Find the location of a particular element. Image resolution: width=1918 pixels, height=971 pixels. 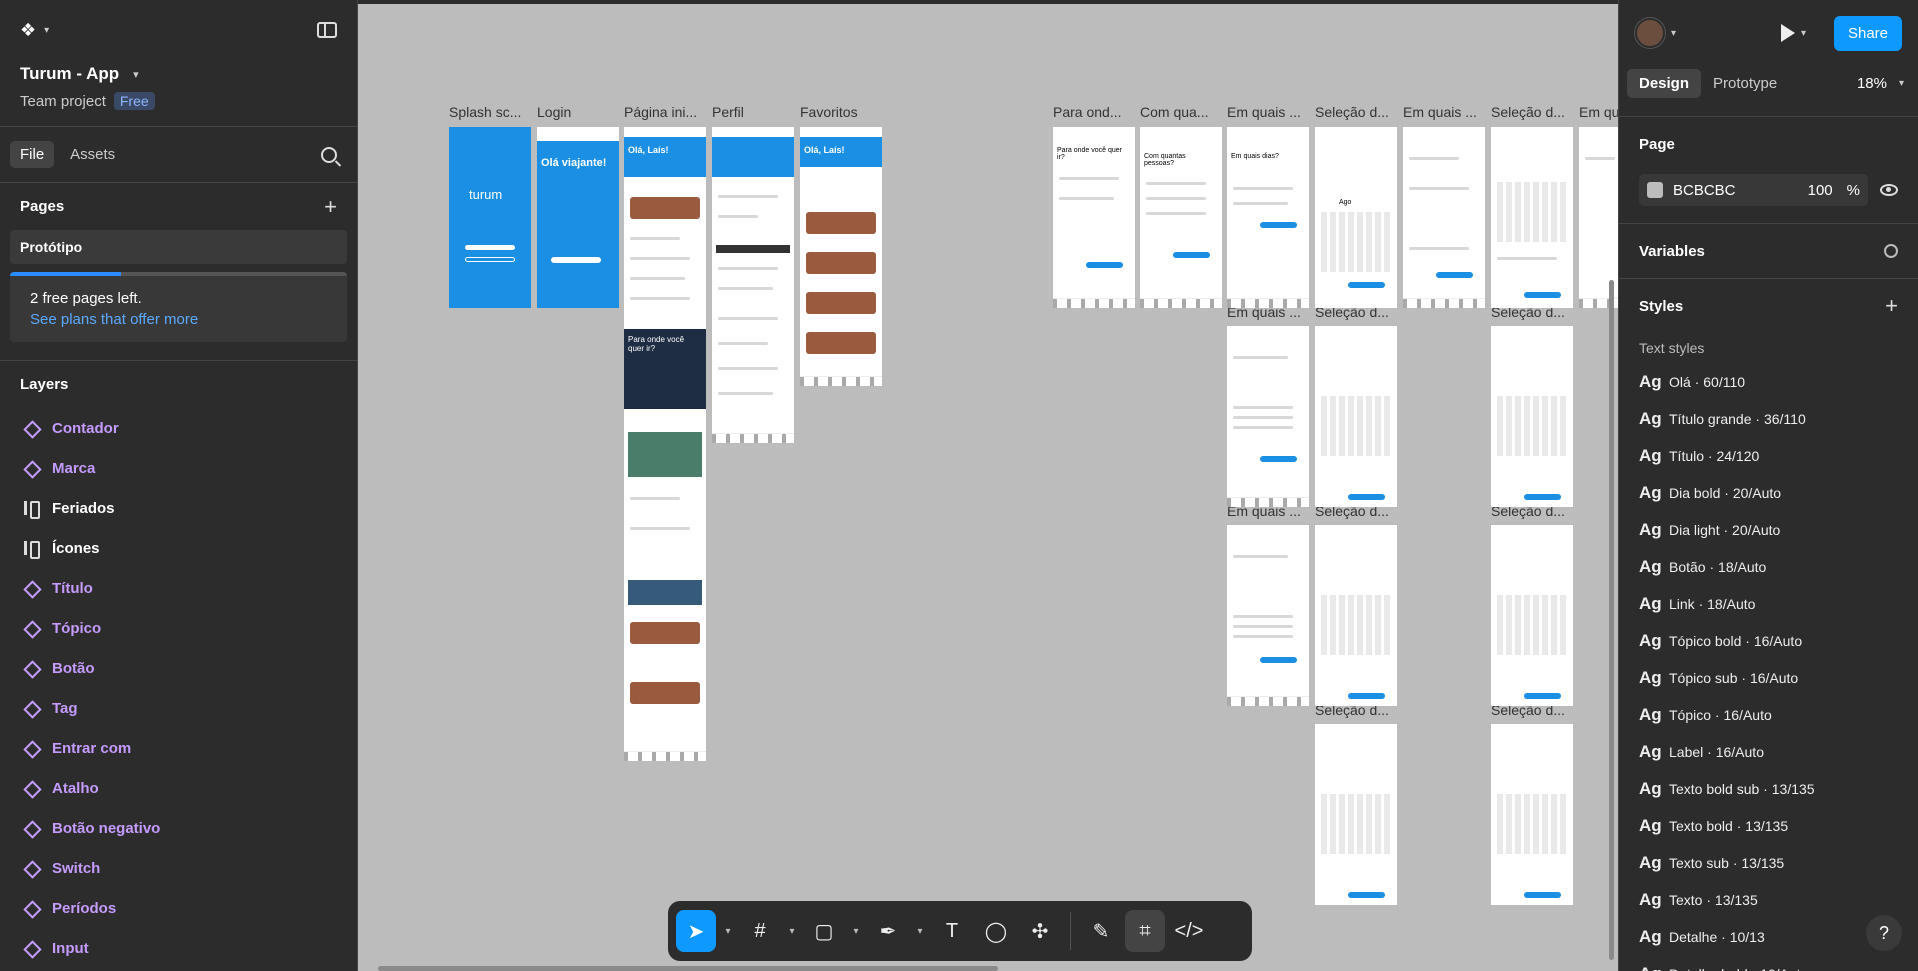

text-style-item: Ag Título · 24/120 is located at coordinates (1768, 455).